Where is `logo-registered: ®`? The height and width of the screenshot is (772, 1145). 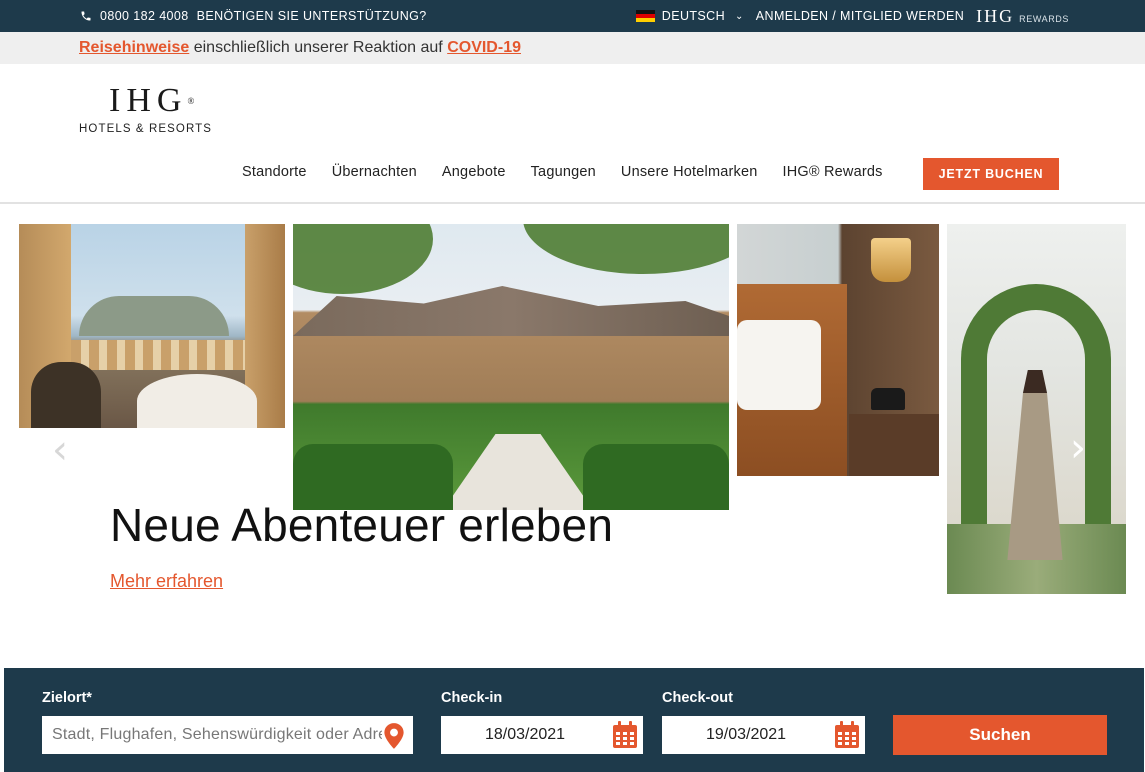
logo-registered: ® is located at coordinates (191, 101).